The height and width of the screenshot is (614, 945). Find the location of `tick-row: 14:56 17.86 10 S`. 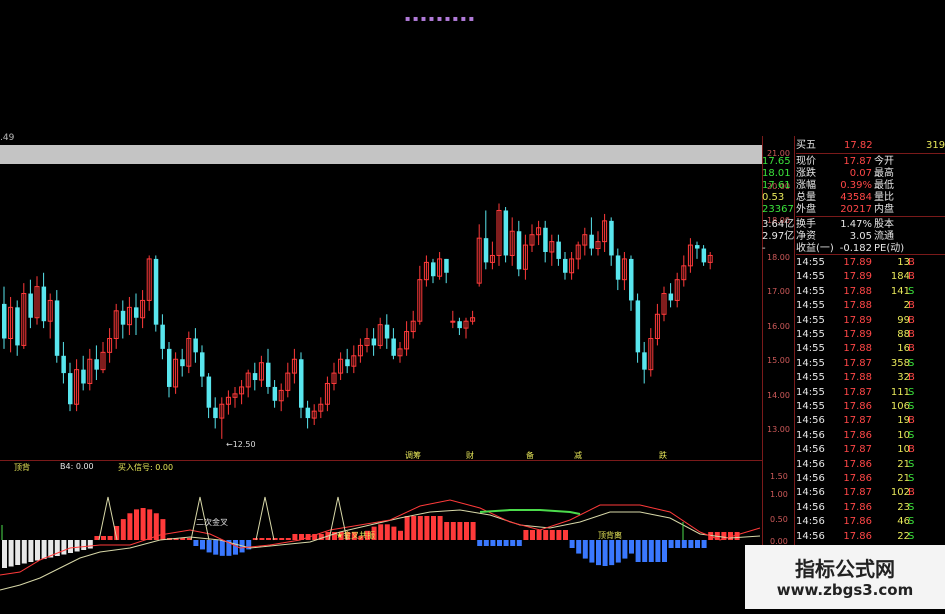

tick-row: 14:56 17.86 10 S is located at coordinates (853, 436).